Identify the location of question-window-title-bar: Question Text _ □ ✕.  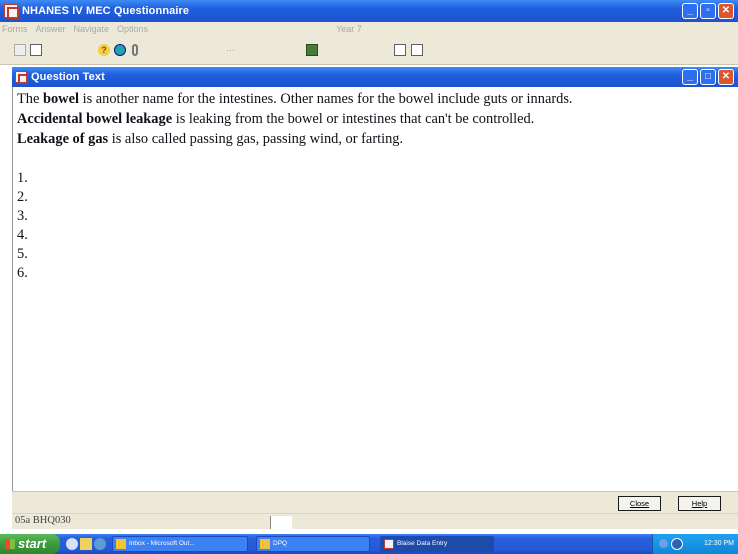
(375, 77).